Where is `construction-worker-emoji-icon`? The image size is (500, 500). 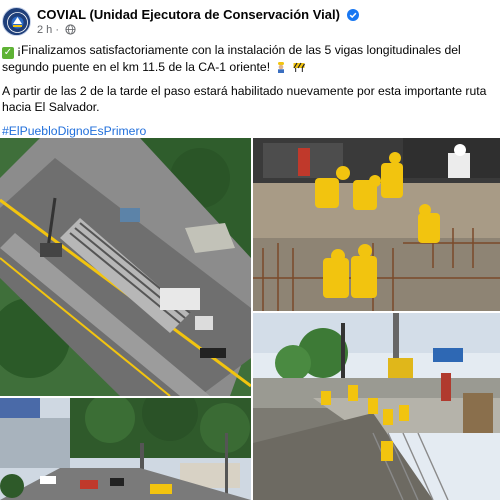
construction-worker-emoji-icon is located at coordinates (281, 67).